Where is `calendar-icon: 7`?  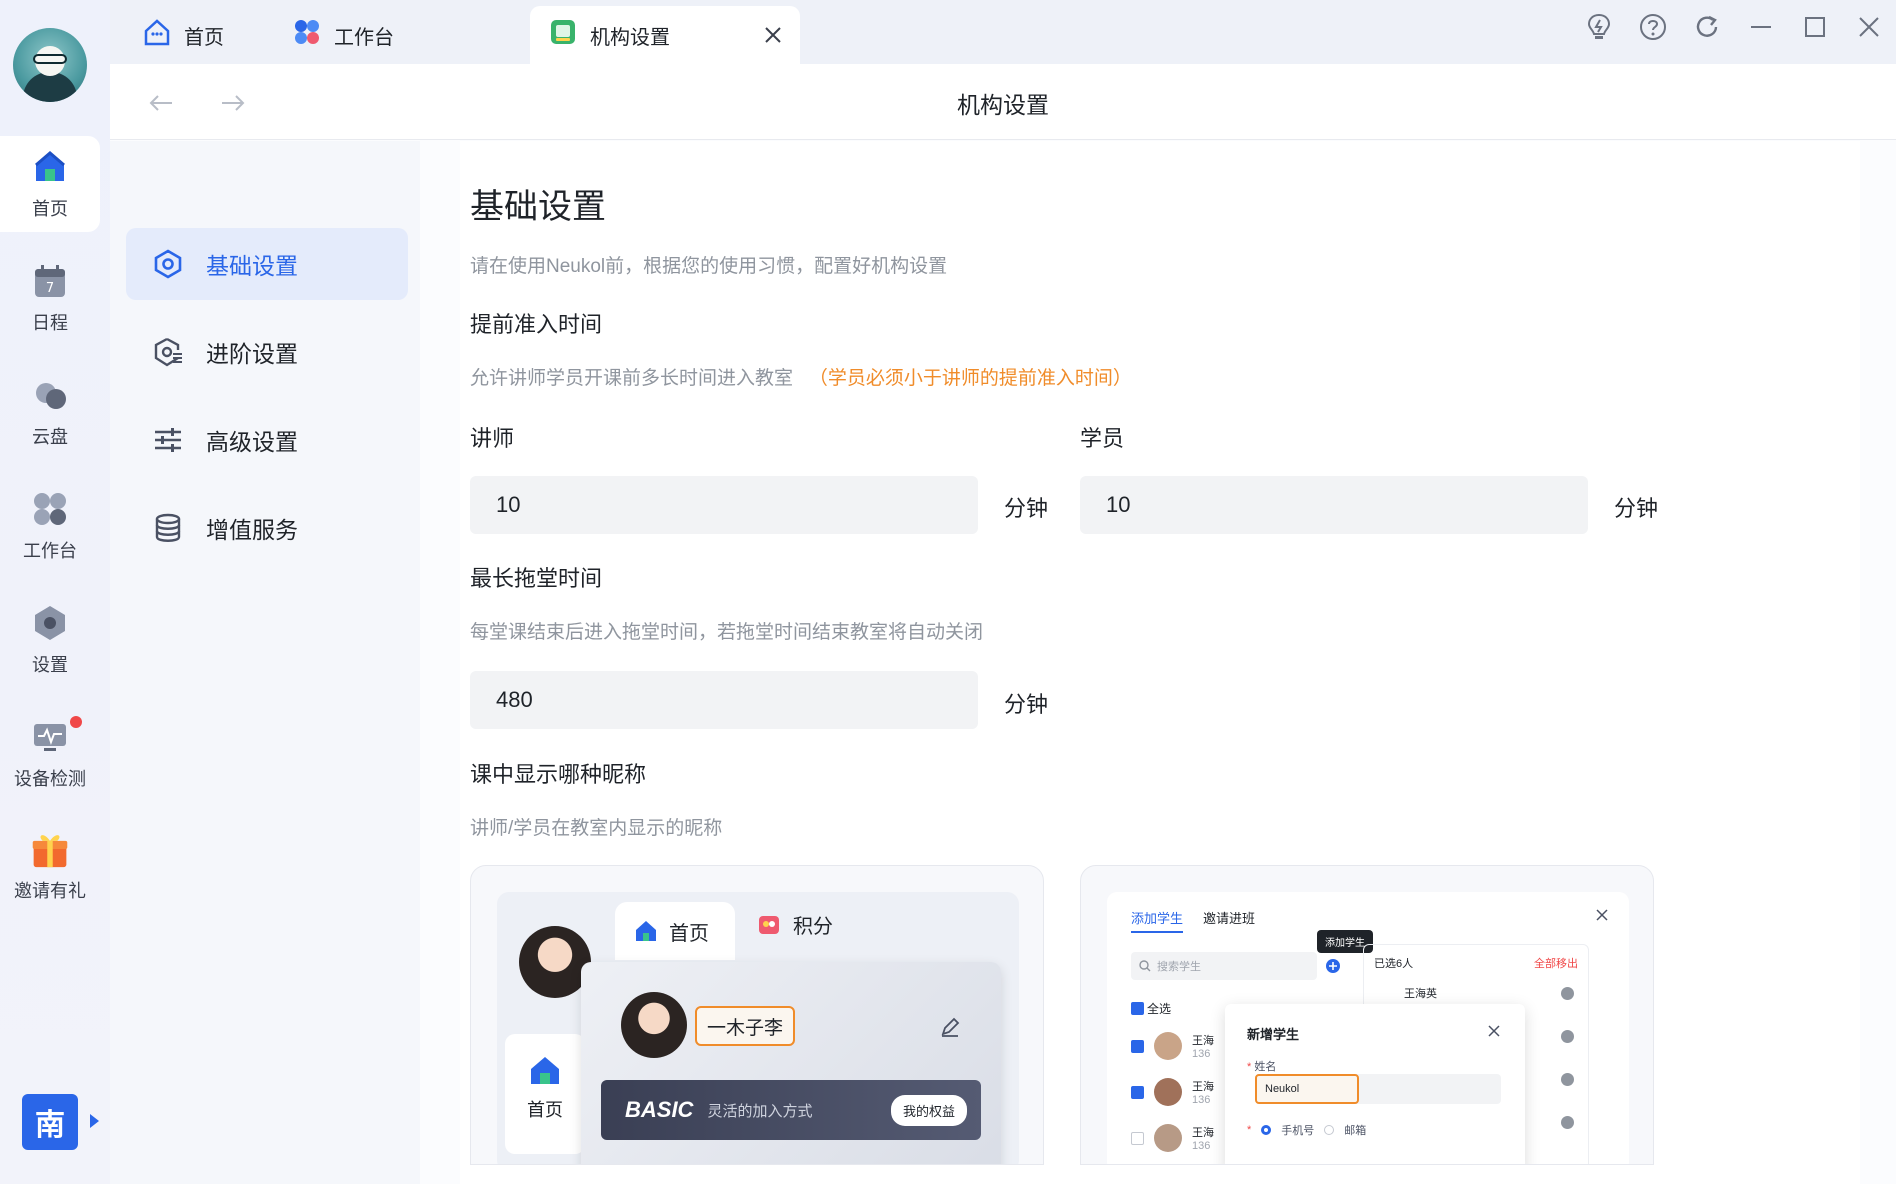
calendar-icon: 7 is located at coordinates (50, 281).